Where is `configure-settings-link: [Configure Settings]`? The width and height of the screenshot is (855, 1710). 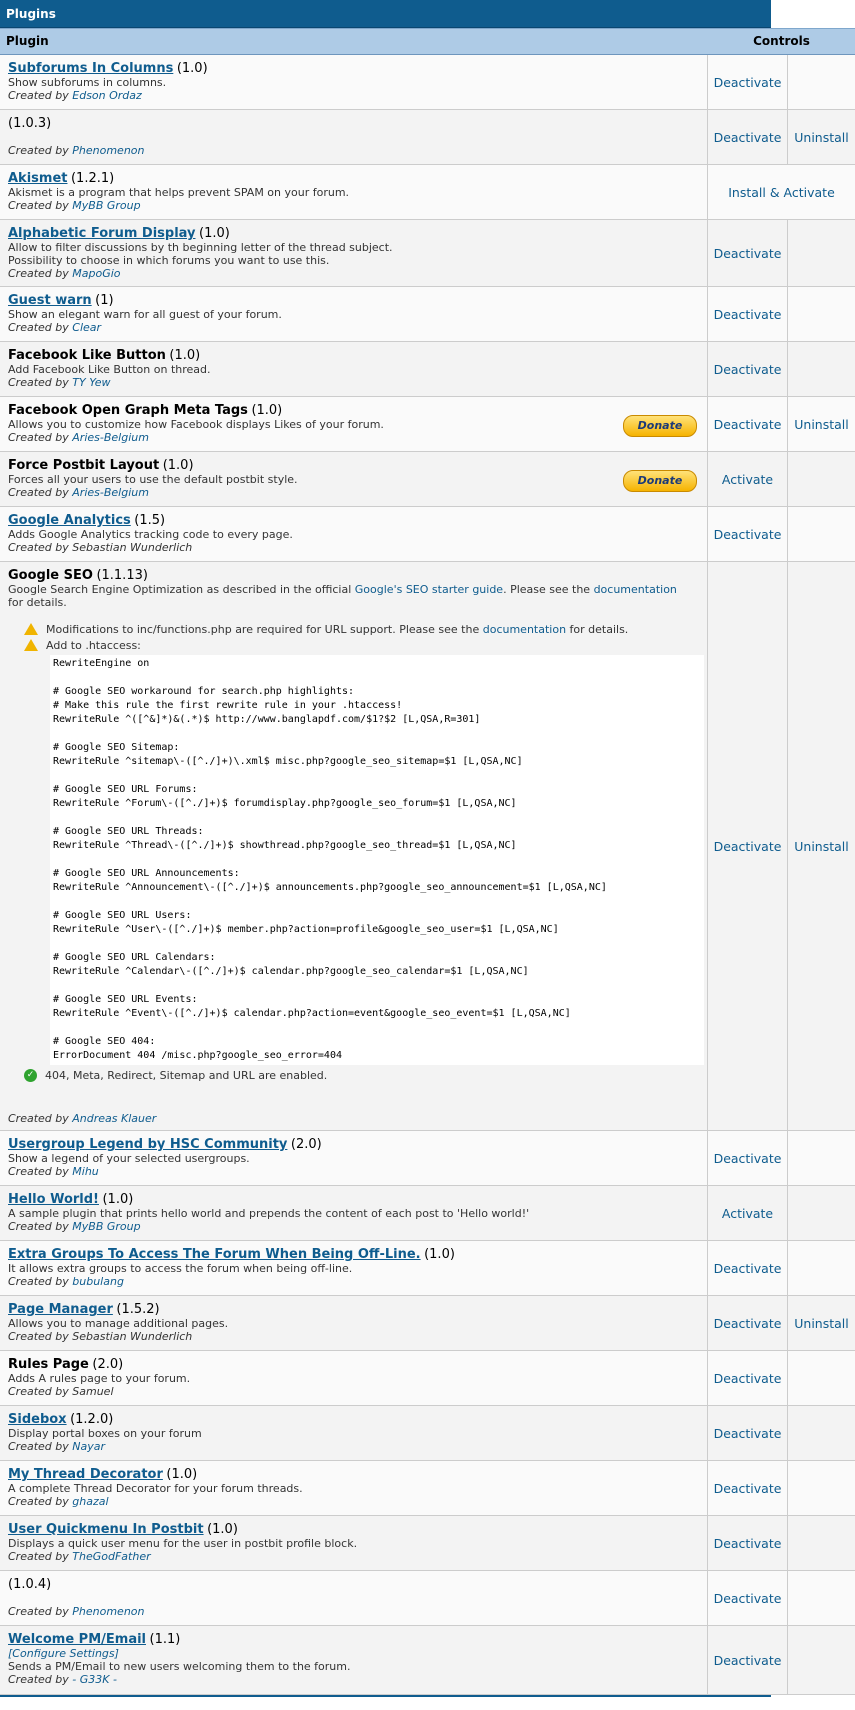 configure-settings-link: [Configure Settings] is located at coordinates (63, 1653).